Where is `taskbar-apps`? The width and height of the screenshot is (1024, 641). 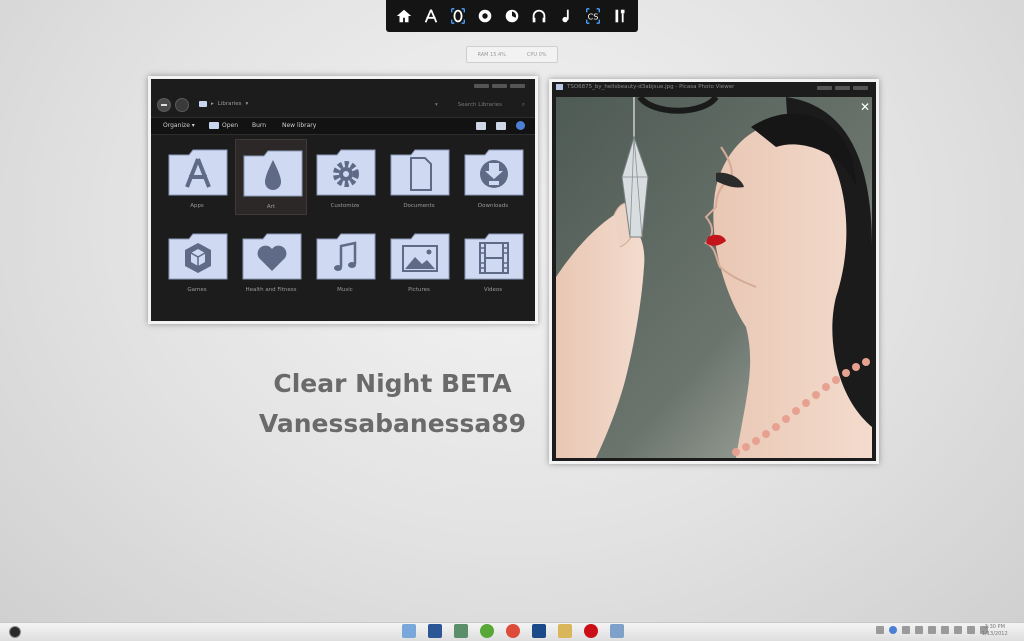
taskbar-apps is located at coordinates (513, 631).